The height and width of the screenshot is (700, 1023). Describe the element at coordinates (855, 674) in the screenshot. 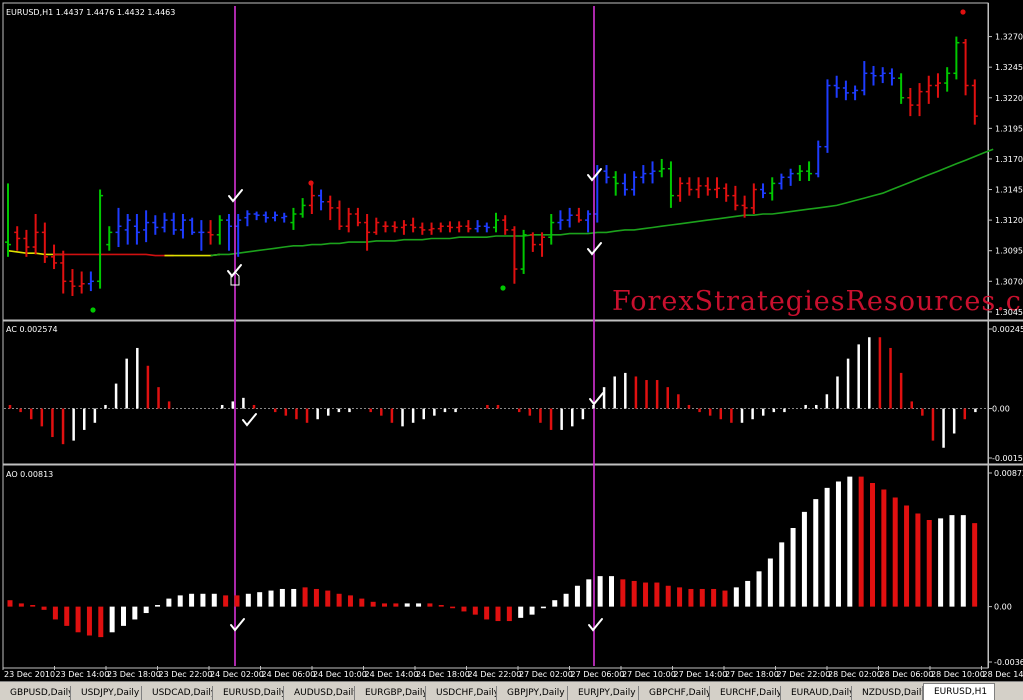

I see `time-tick-label: 28 Dec 02:00` at that location.